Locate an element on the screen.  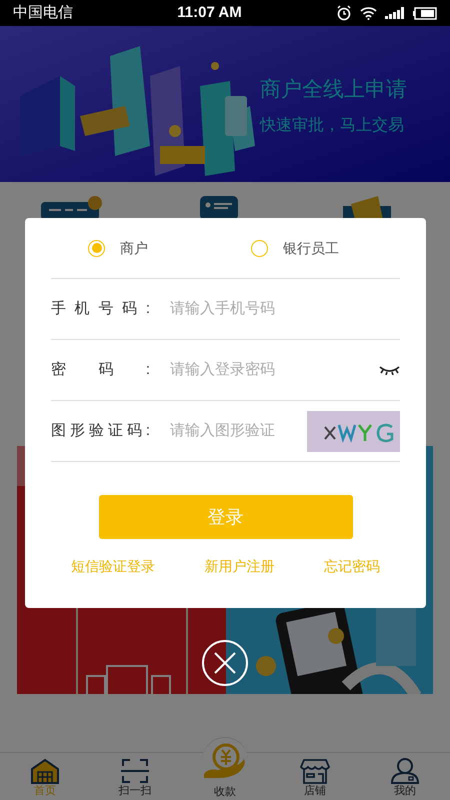
alarm-icon is located at coordinates (344, 13).